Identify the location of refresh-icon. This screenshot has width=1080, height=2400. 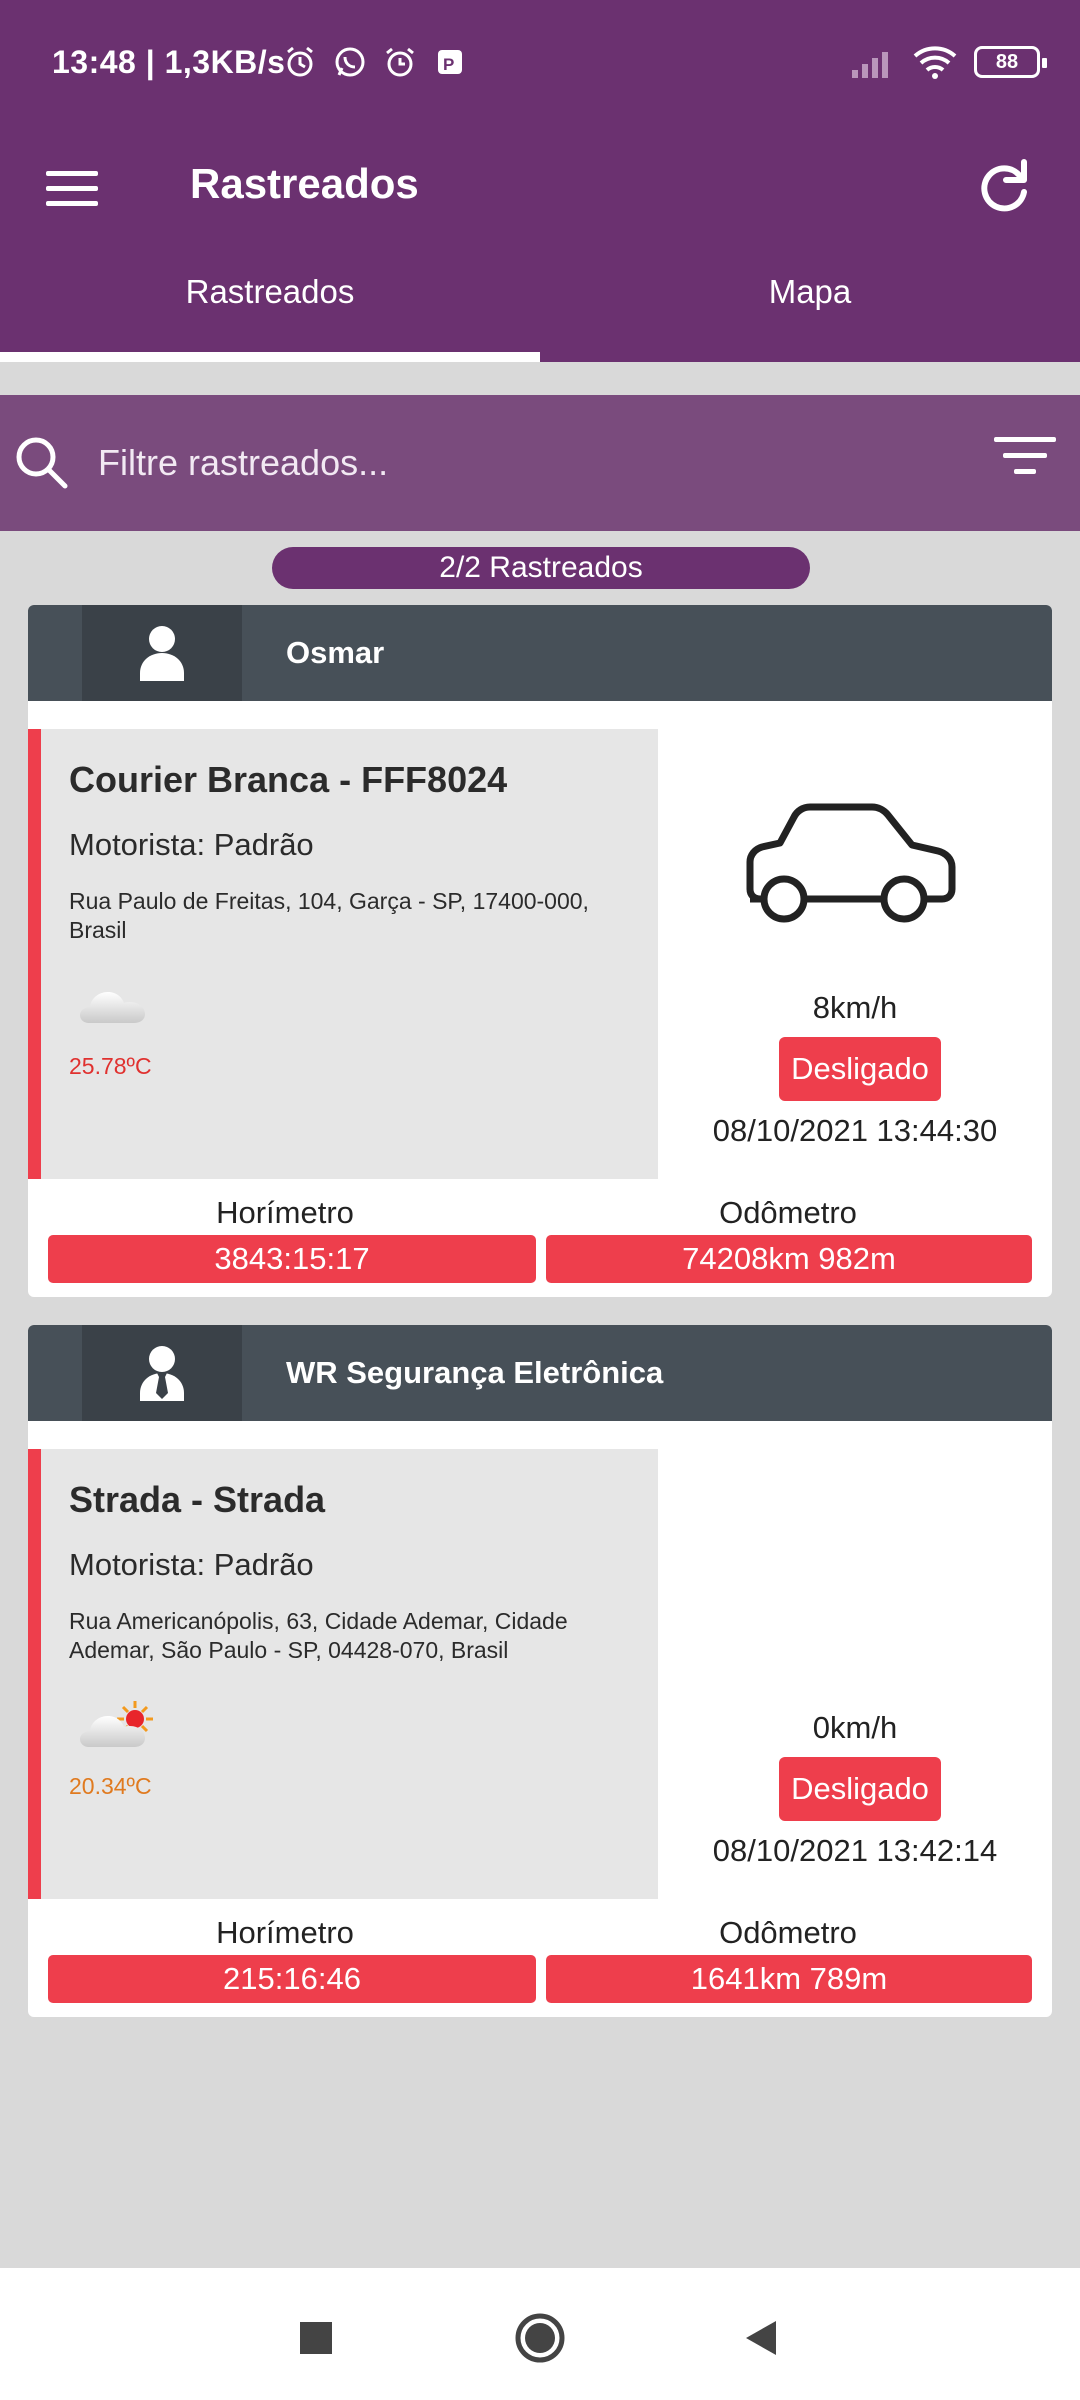
(1004, 186).